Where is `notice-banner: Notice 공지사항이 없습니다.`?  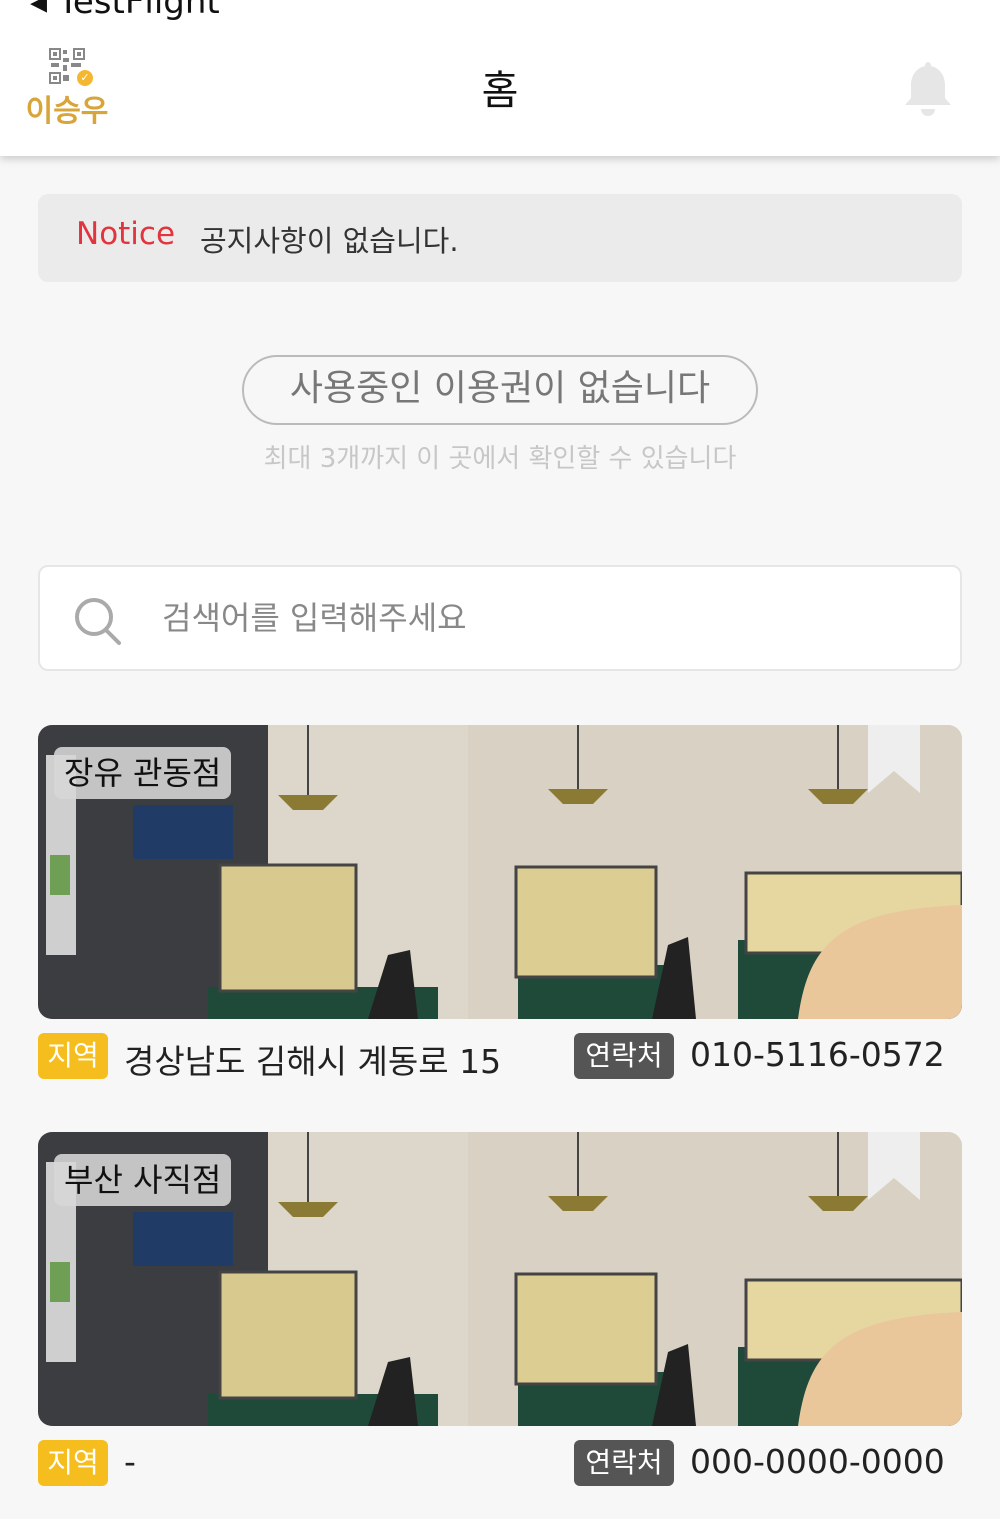 notice-banner: Notice 공지사항이 없습니다. is located at coordinates (500, 238).